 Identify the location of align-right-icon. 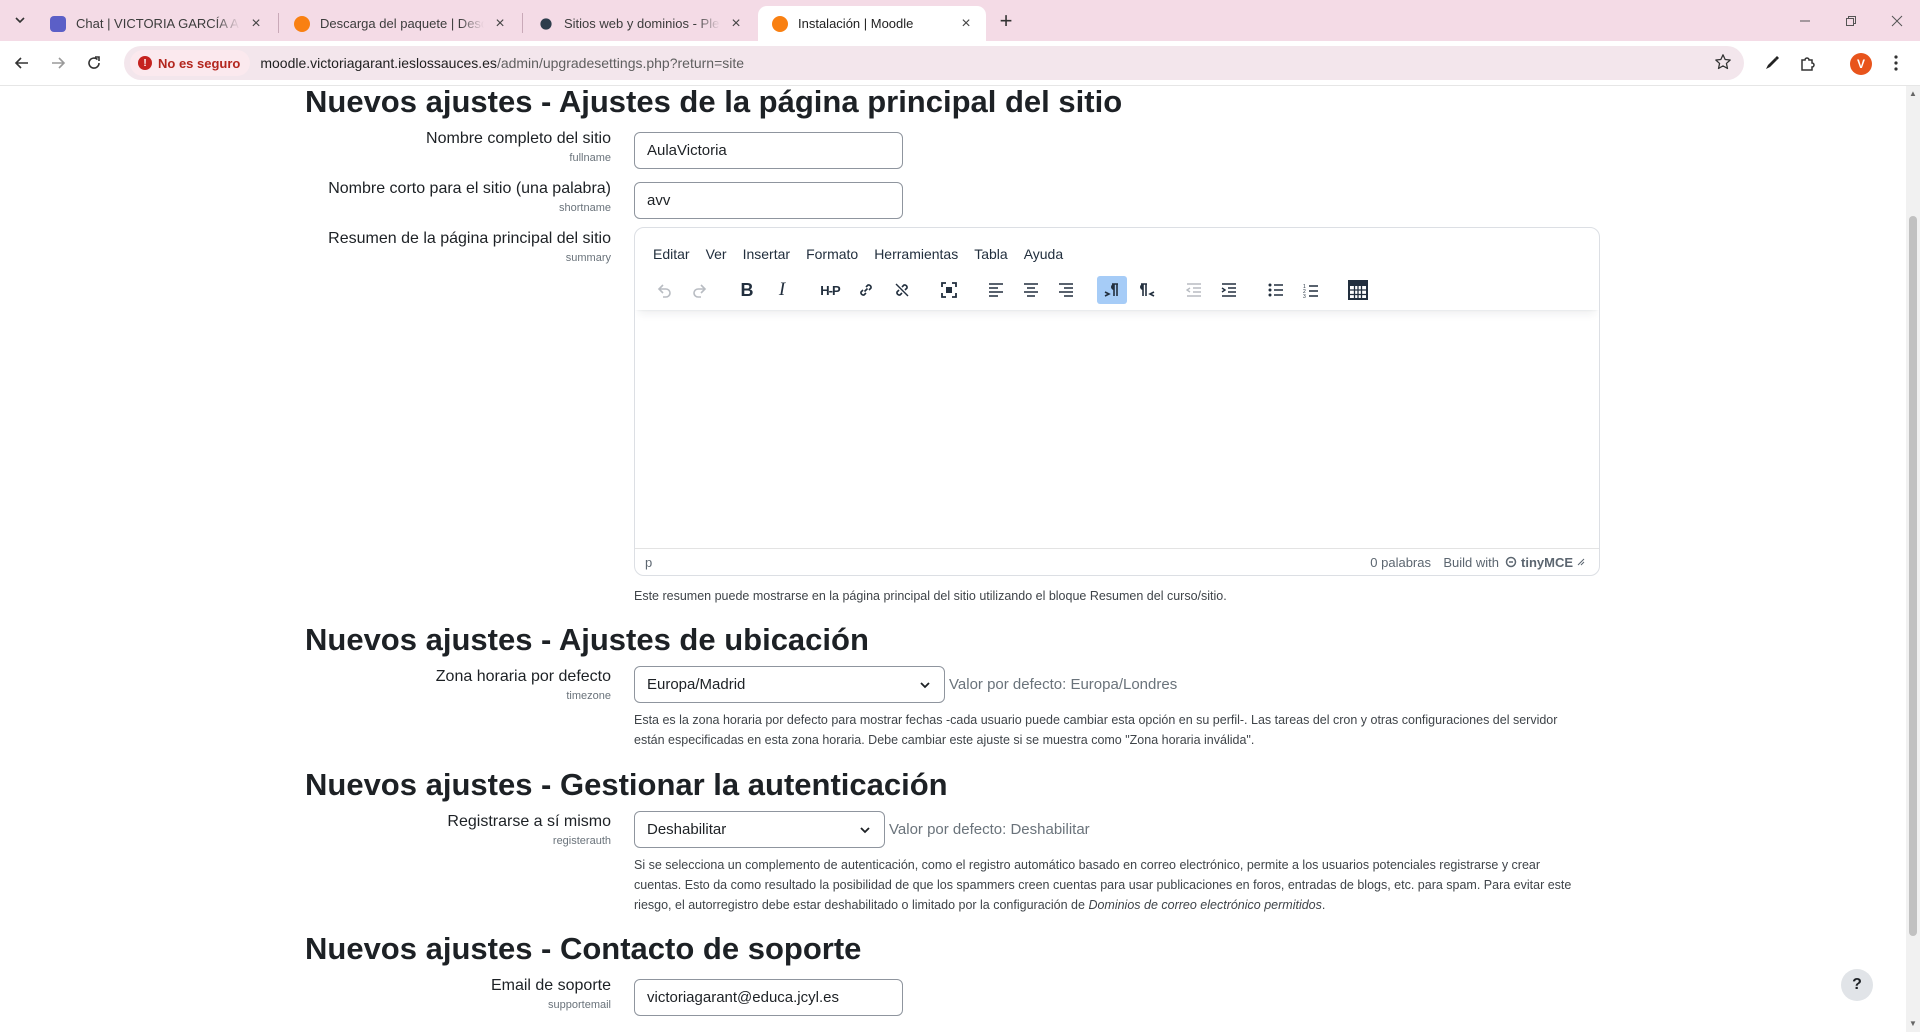
(1066, 290).